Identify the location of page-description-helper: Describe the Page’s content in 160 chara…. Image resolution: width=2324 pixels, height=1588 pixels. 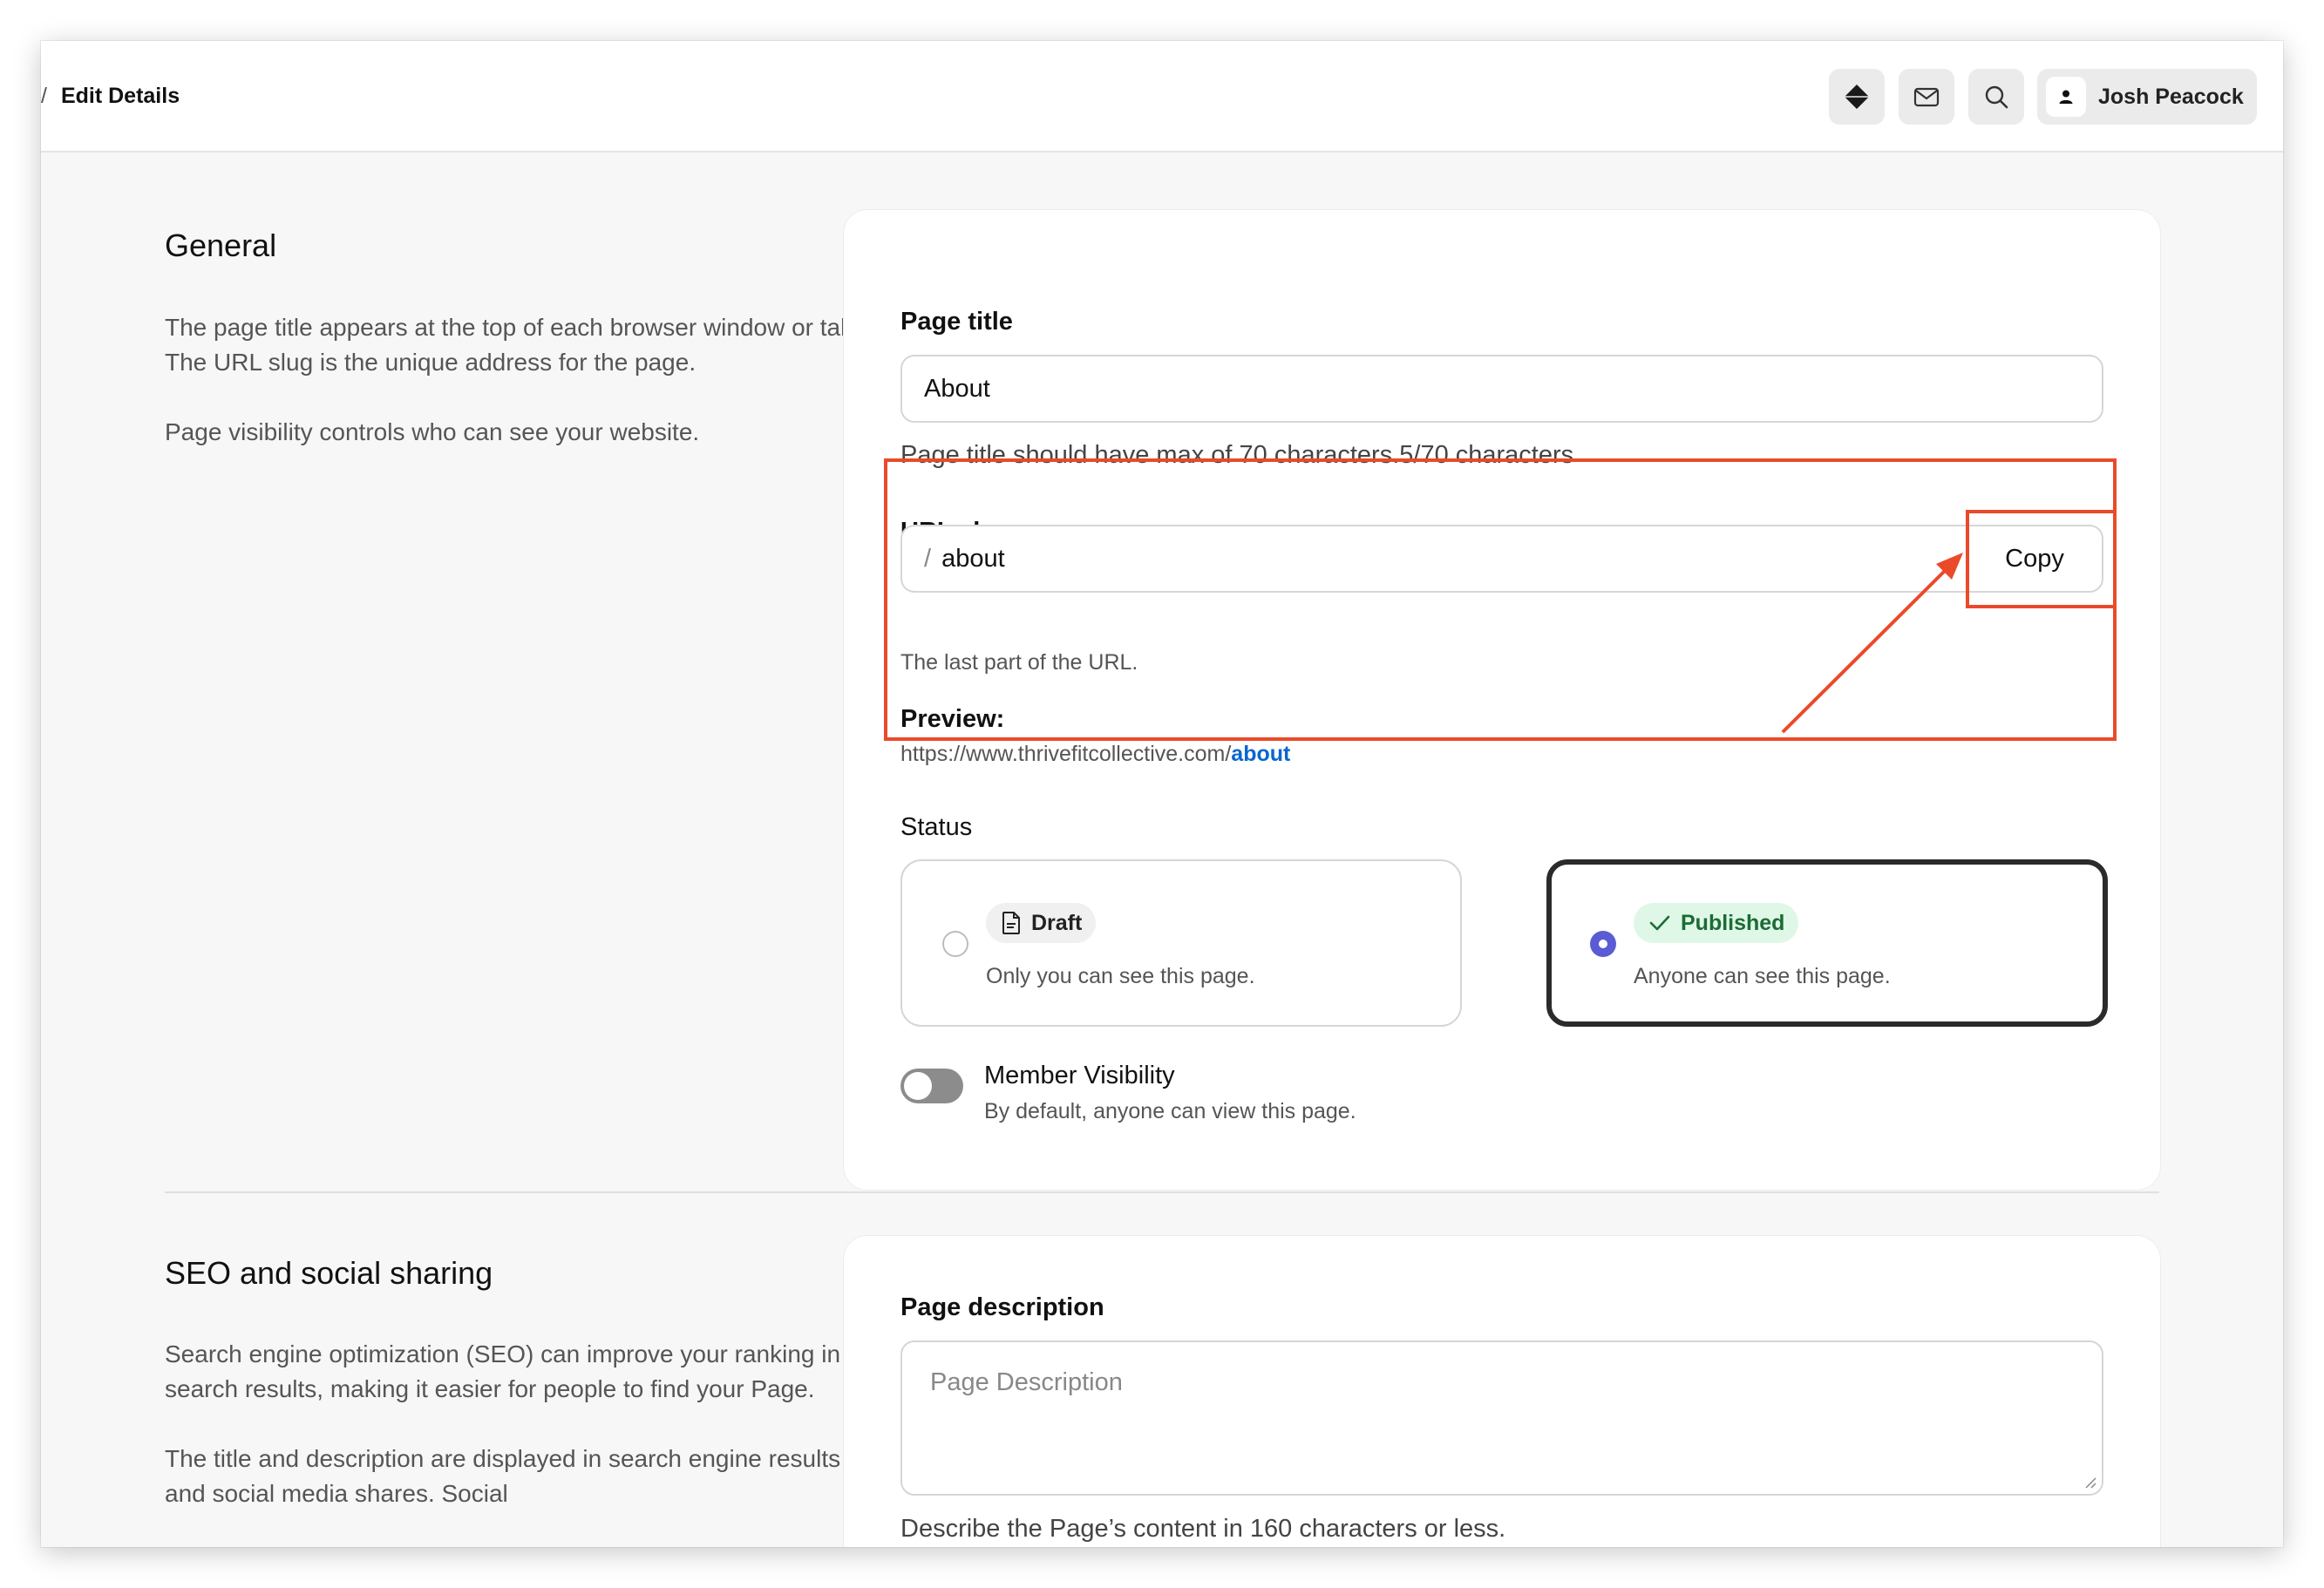
(1203, 1529).